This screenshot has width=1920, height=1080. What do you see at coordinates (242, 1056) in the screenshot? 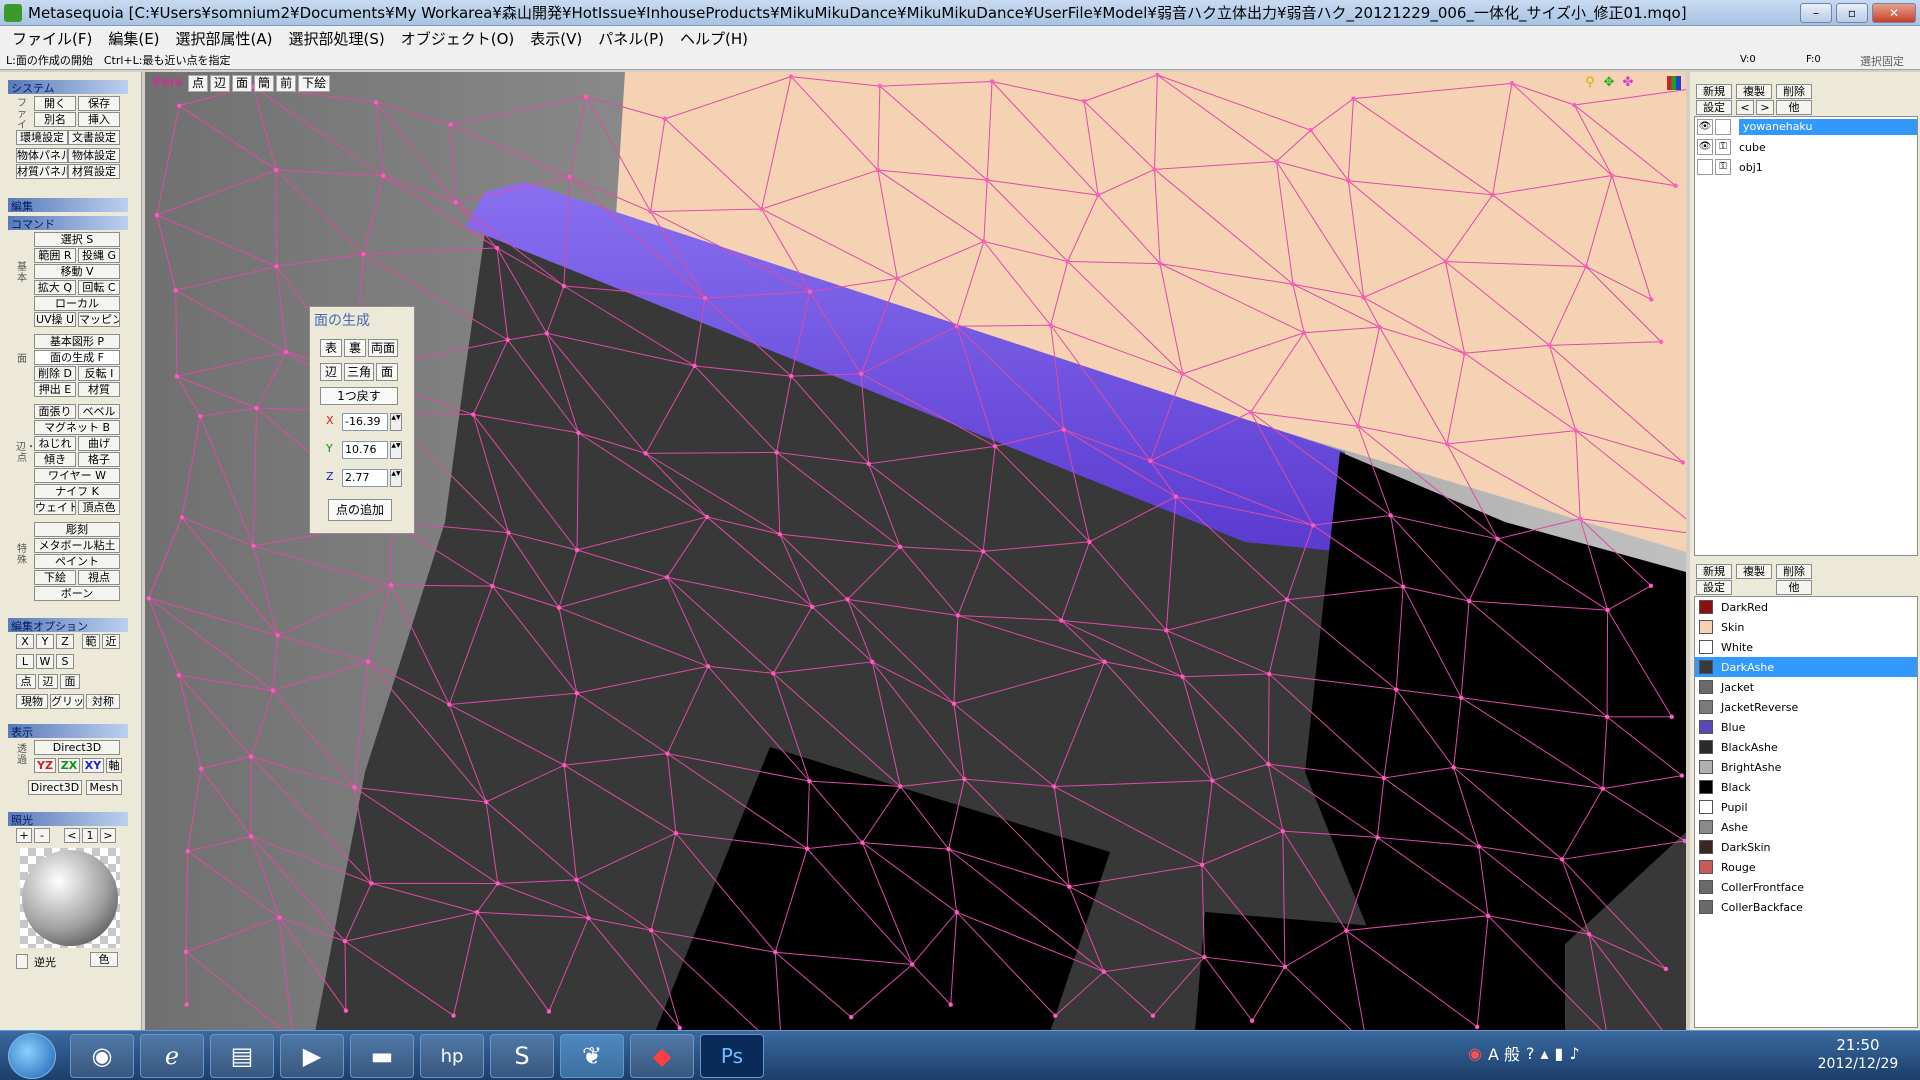
I see `explorer-icon: ▤` at bounding box center [242, 1056].